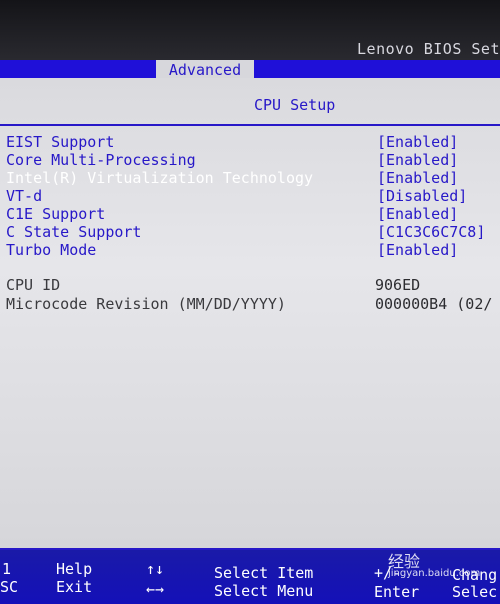  I want to click on left-right-arrows-icon: ←→, so click(155, 589).